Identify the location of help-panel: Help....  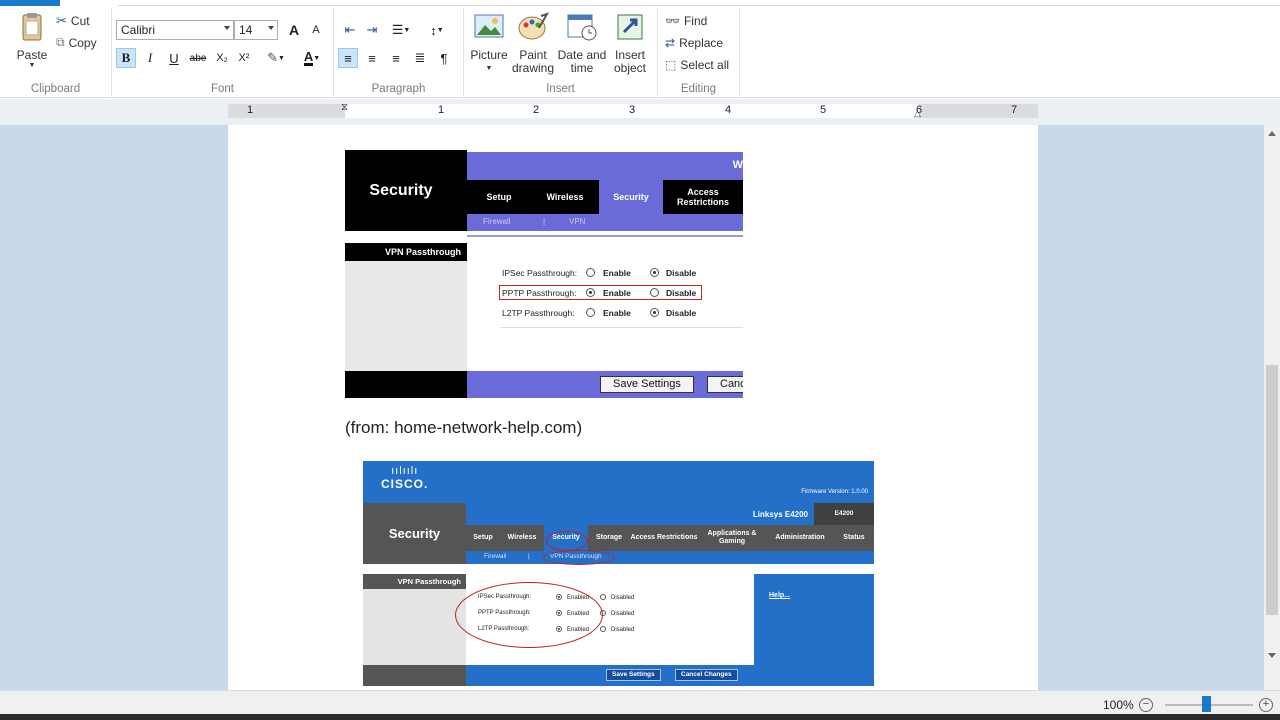
(814, 630).